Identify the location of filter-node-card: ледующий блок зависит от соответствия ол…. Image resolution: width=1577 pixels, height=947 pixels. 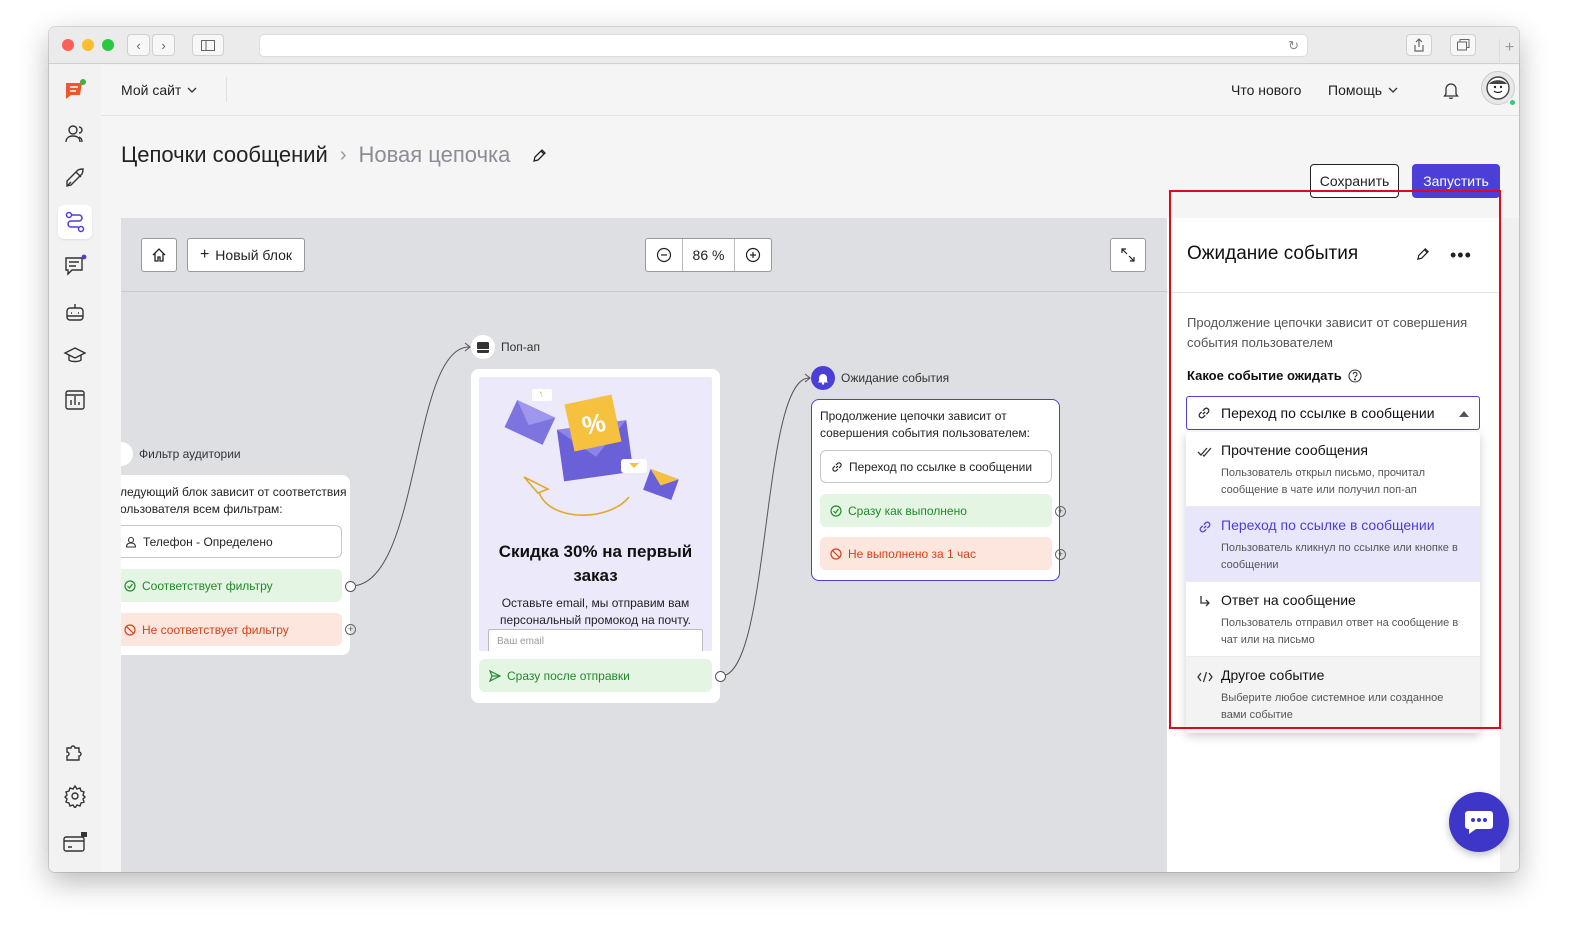
(235, 565).